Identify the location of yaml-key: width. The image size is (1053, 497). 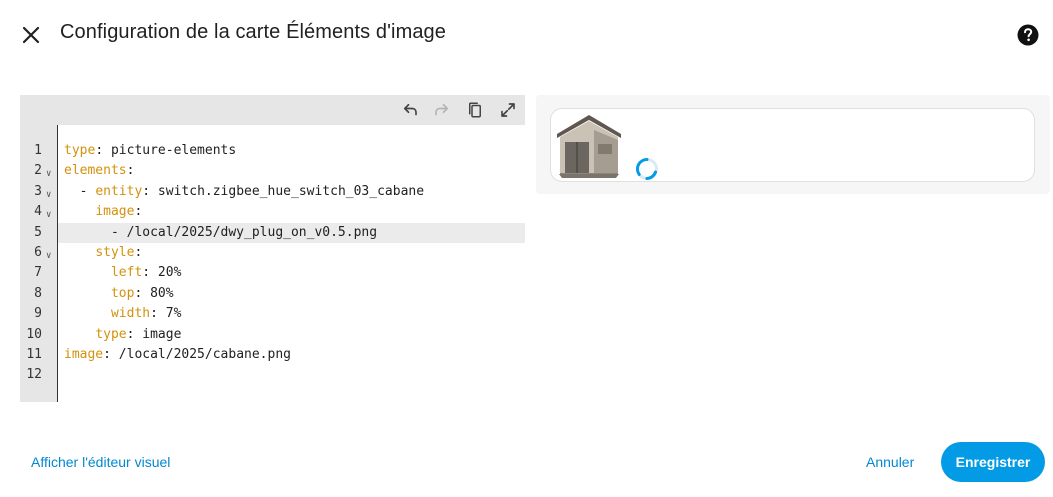
(130, 314).